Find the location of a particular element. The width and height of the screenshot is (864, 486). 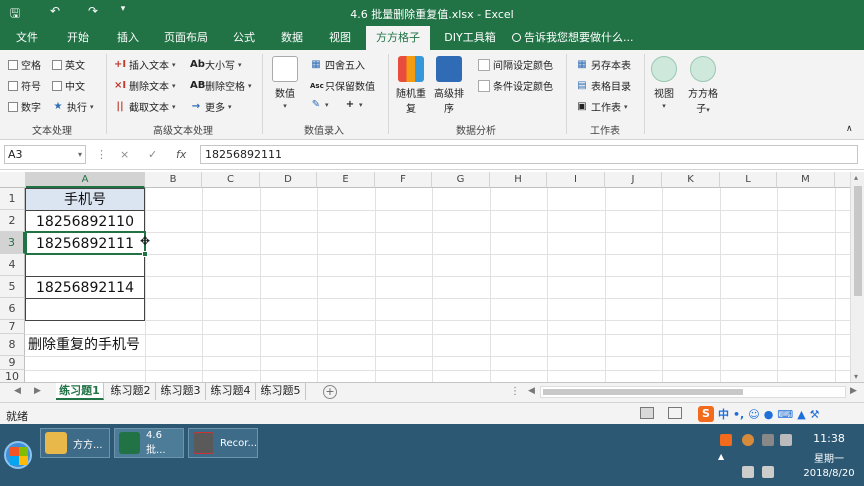

row-header-7: 7 is located at coordinates (12, 327).